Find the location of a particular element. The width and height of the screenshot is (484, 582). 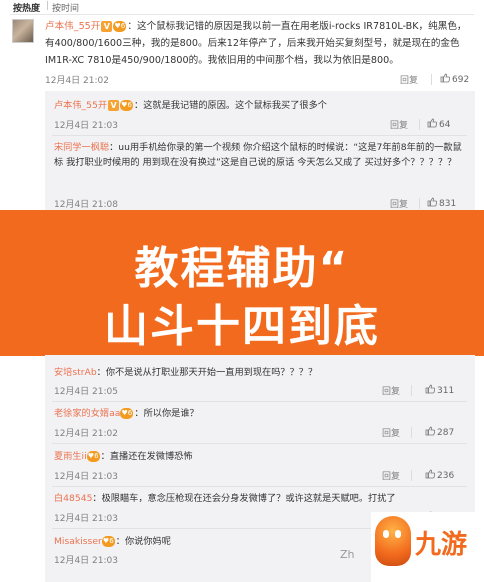

like-button: 236 is located at coordinates (439, 475).